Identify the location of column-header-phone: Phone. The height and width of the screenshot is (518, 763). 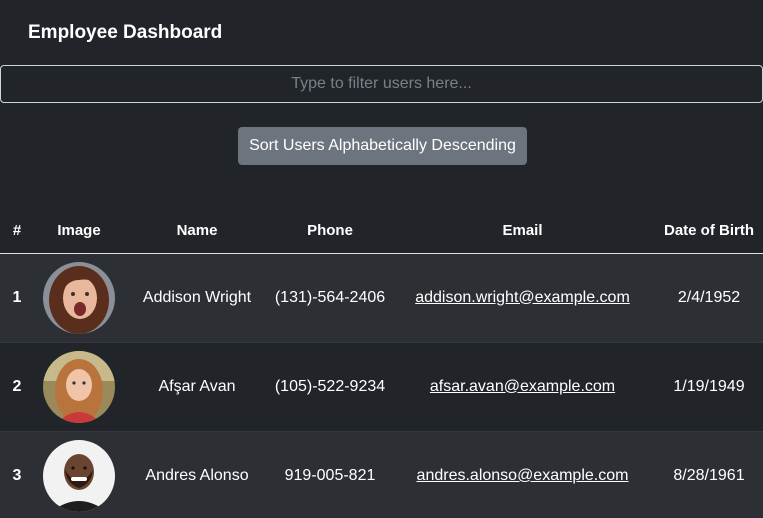
(330, 222).